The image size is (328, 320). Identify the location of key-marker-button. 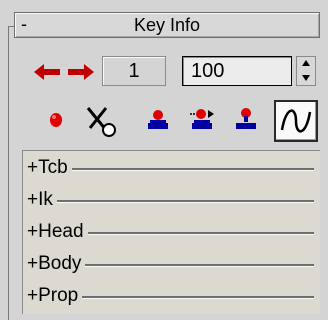
(246, 120).